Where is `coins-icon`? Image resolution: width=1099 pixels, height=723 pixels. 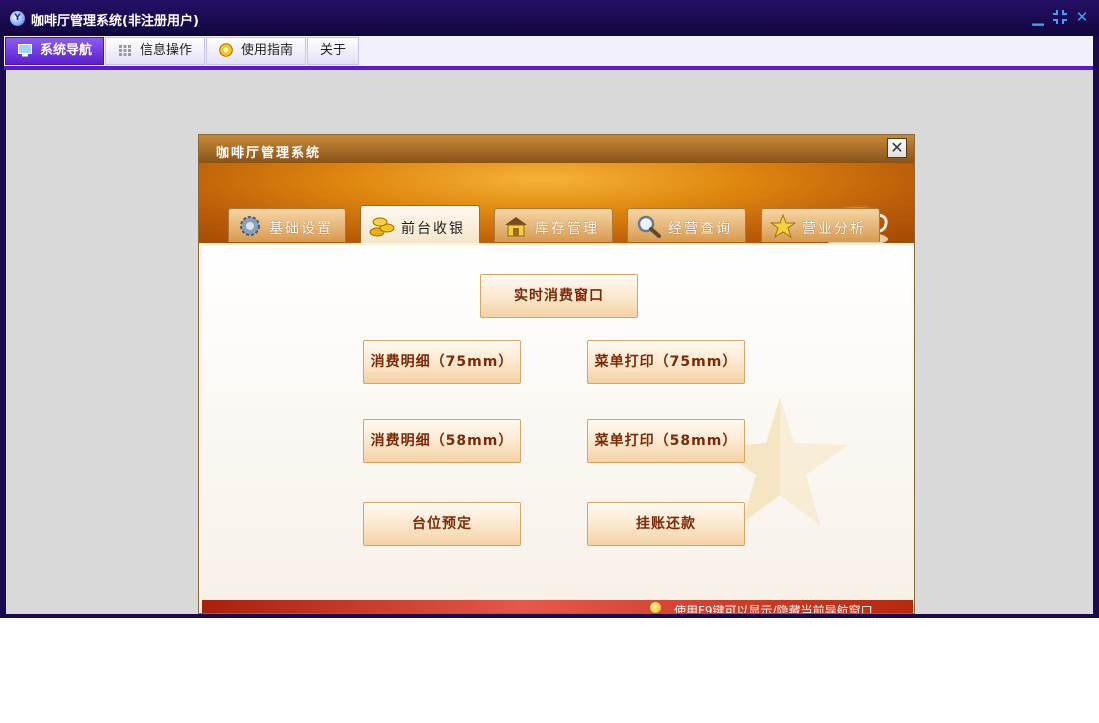
coins-icon is located at coordinates (382, 227).